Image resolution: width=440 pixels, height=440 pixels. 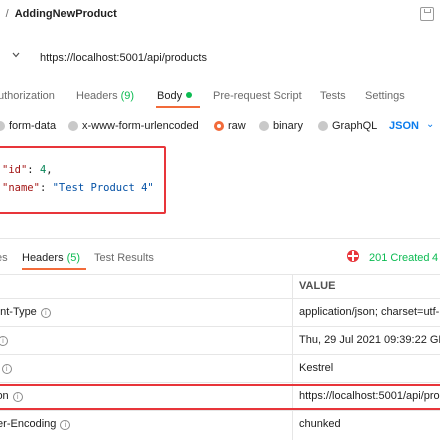 What do you see at coordinates (103, 188) in the screenshot?
I see `json-value-name: "Test Product 4"` at bounding box center [103, 188].